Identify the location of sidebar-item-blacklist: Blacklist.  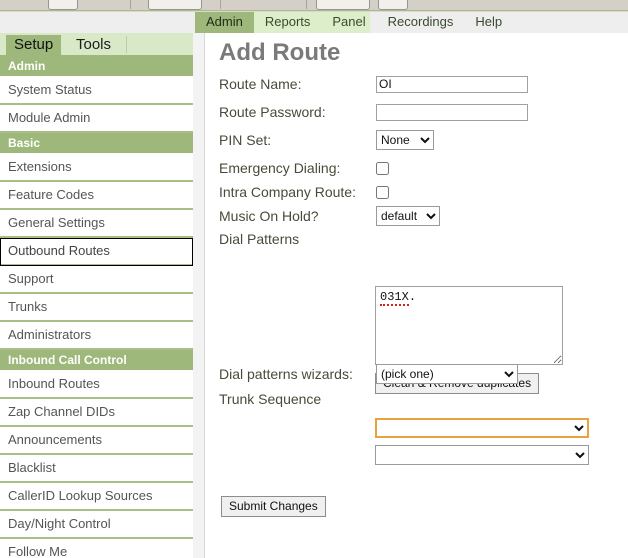
(96, 469).